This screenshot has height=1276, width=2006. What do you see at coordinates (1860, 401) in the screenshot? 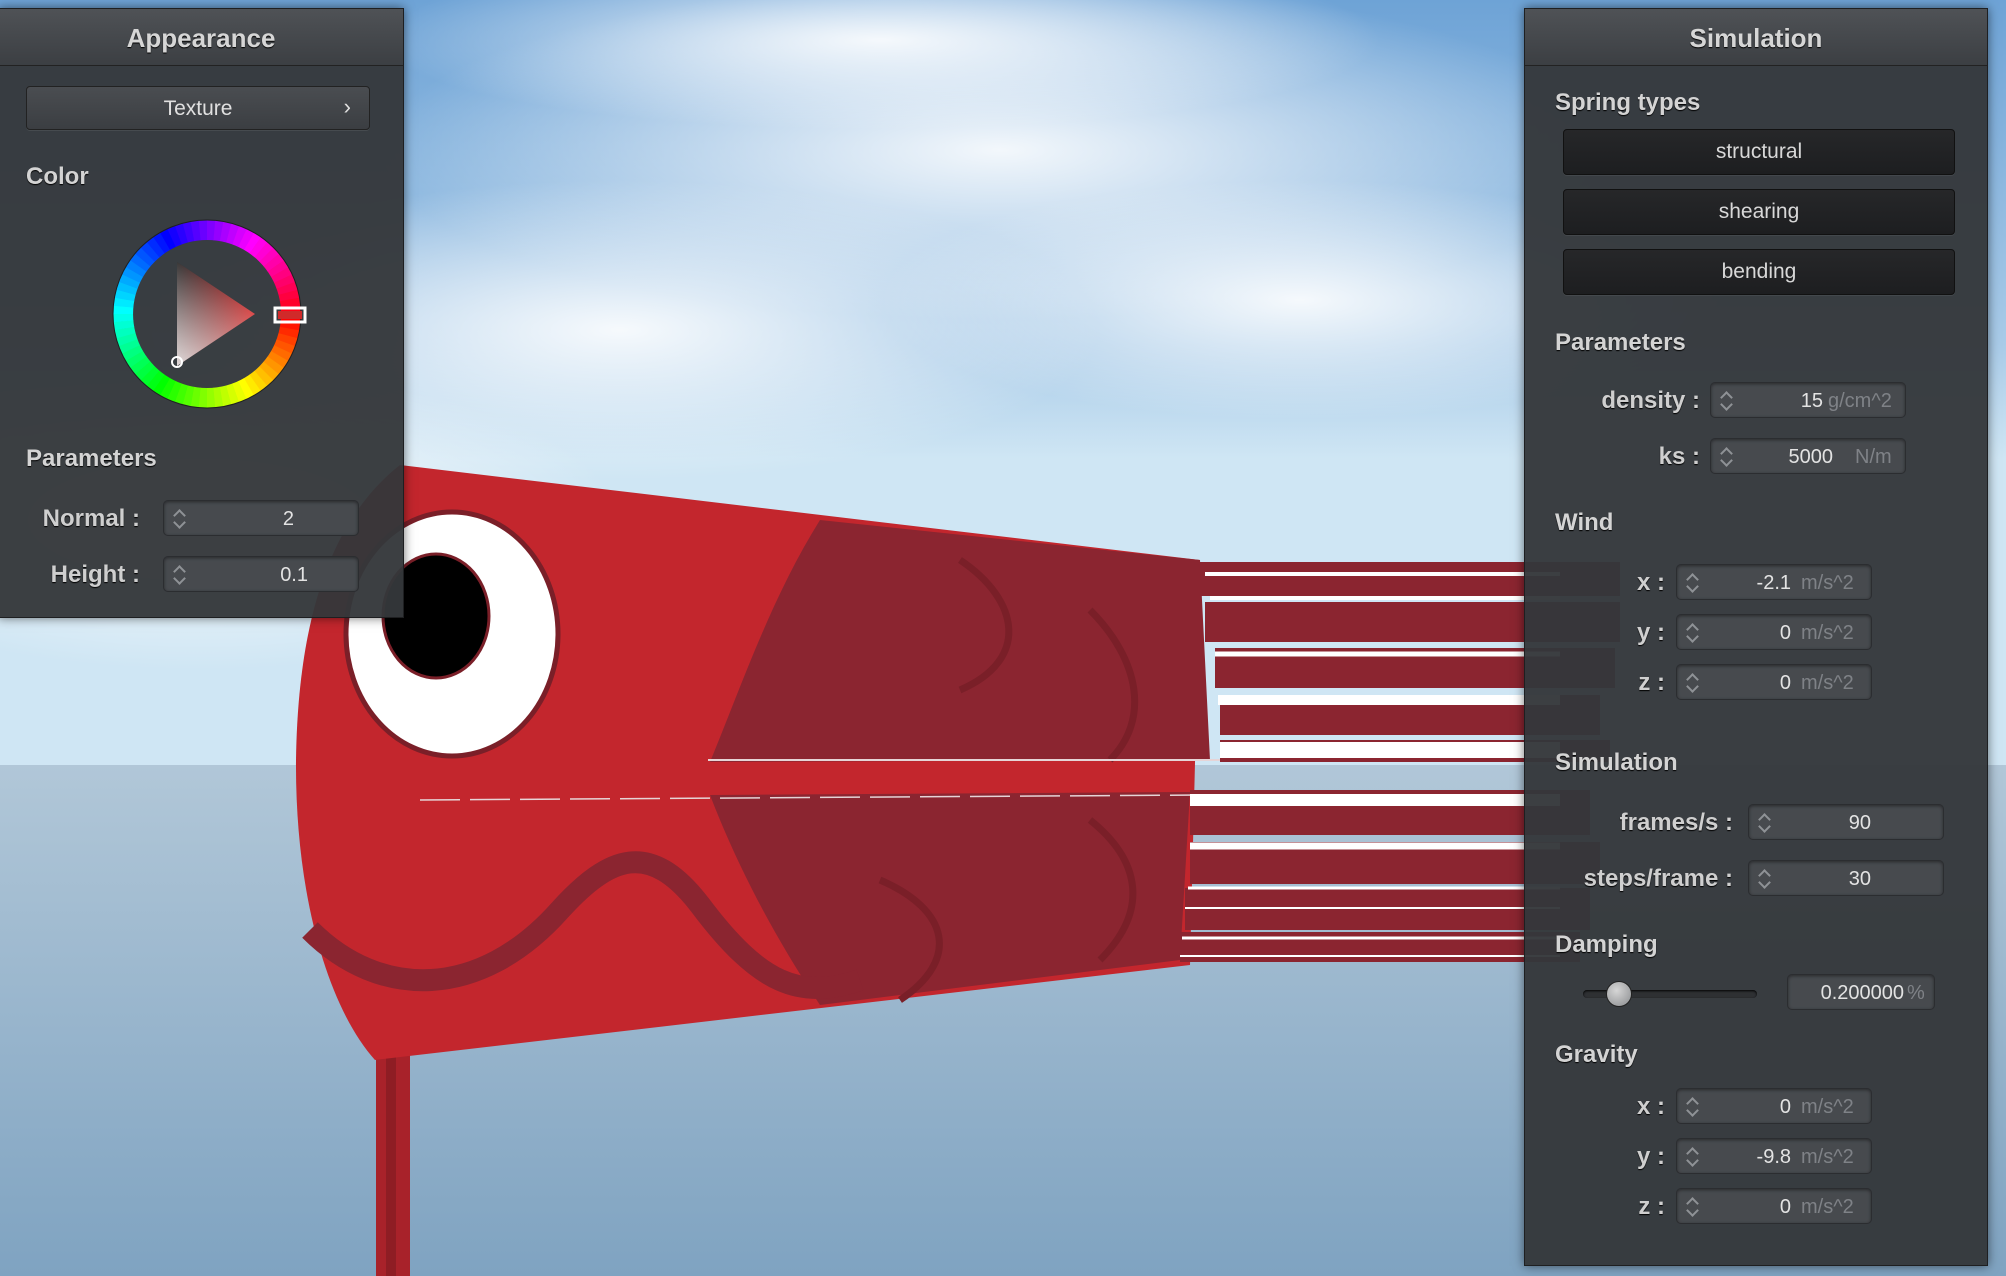
I see `density-unit: g/cm^2` at bounding box center [1860, 401].